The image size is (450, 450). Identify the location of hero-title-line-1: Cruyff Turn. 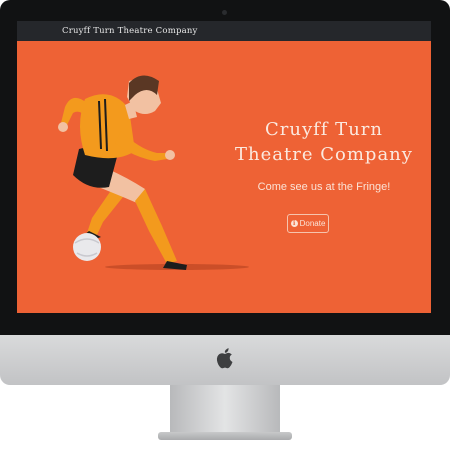
(324, 129).